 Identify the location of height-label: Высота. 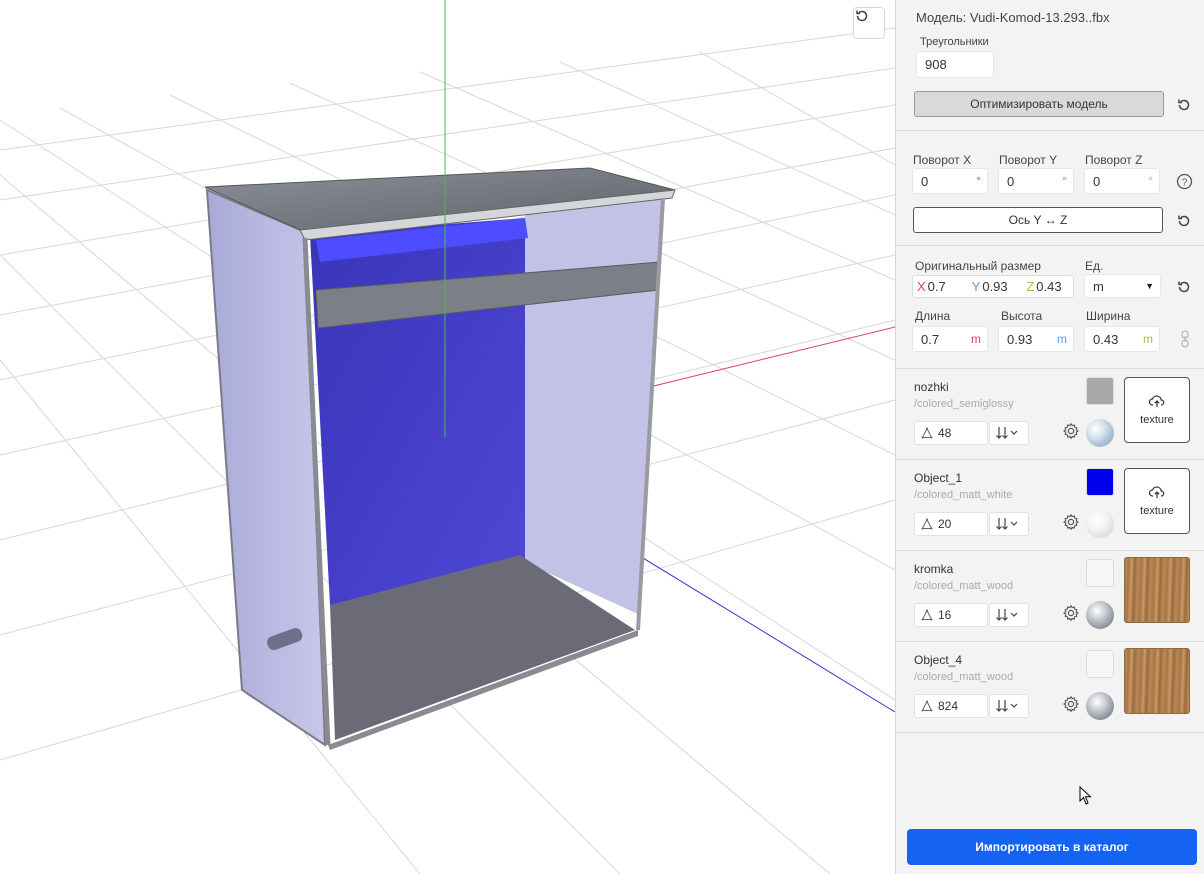
(1022, 316).